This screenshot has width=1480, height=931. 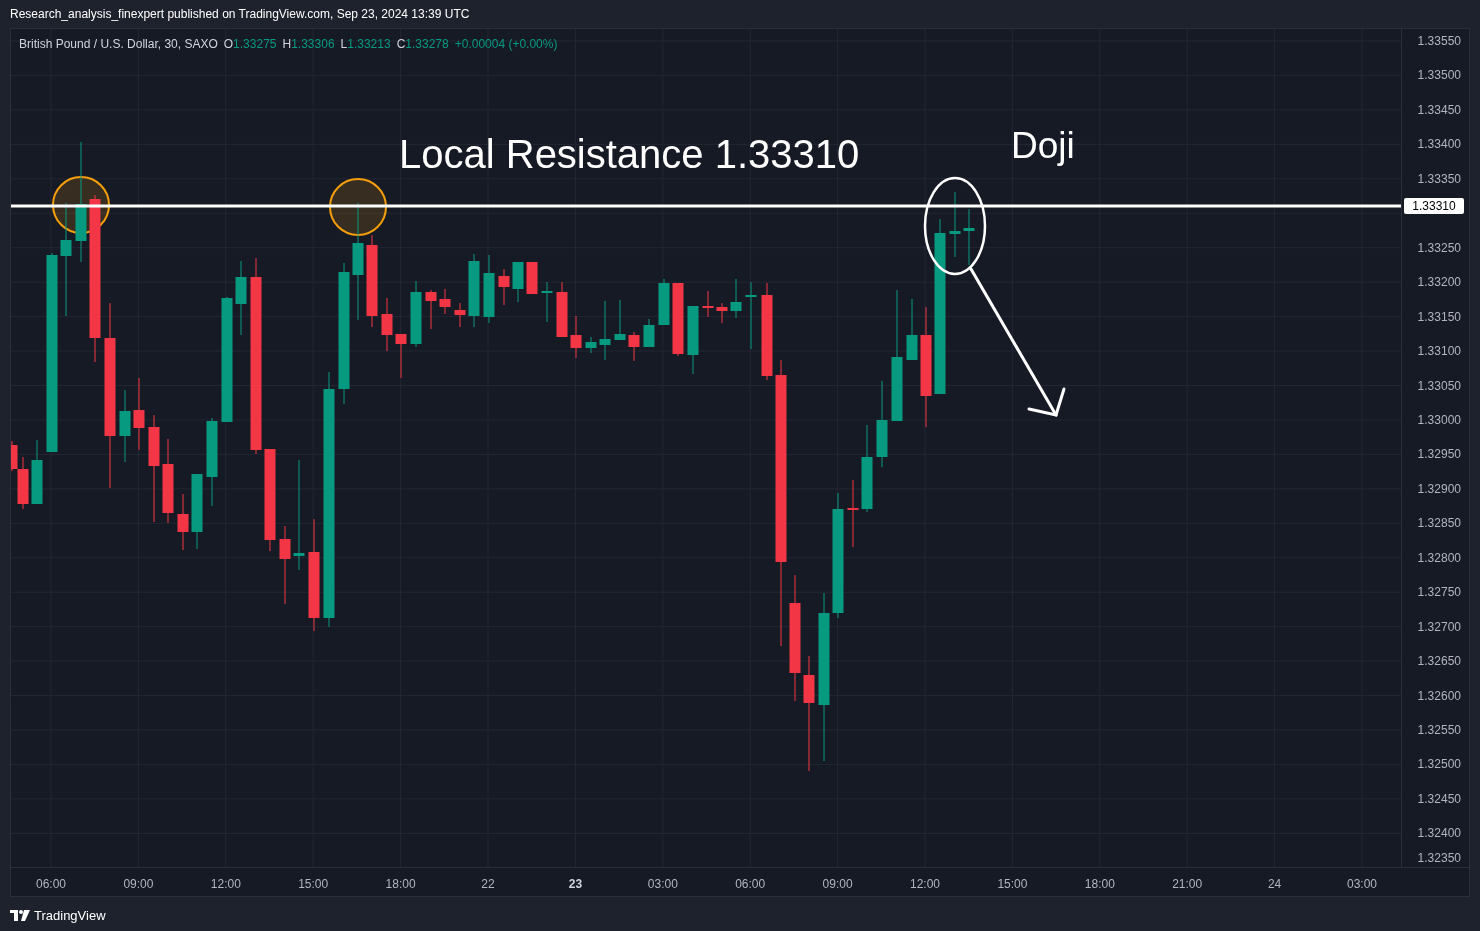 I want to click on current-price-label: 1.33310, so click(x=1434, y=206).